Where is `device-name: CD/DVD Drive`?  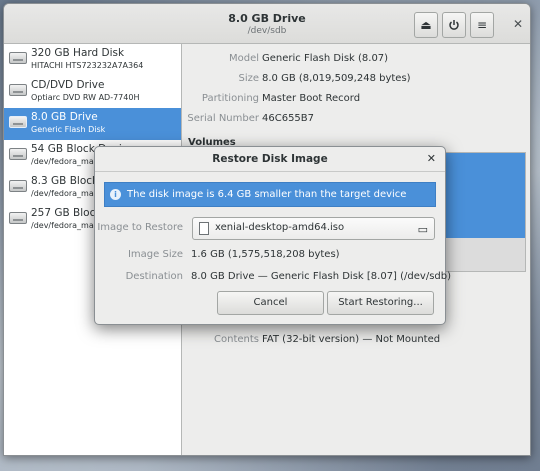
device-name: CD/DVD Drive is located at coordinates (68, 85).